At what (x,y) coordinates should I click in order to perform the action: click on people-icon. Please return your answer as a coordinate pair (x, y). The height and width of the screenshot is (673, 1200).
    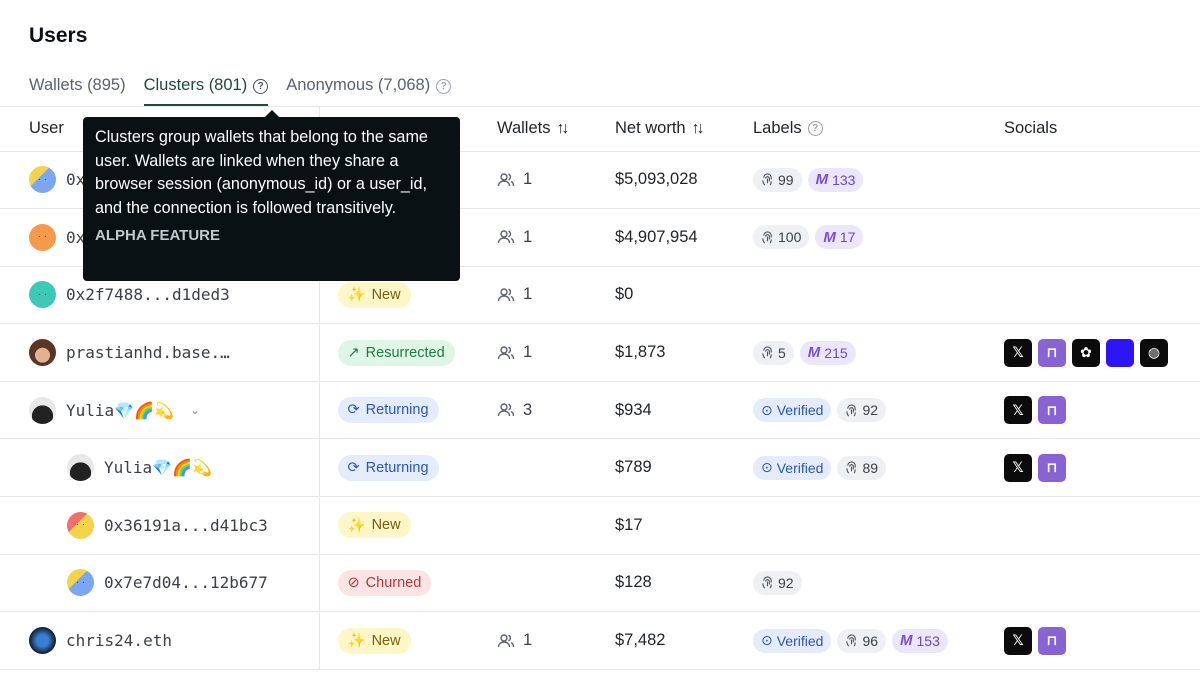
    Looking at the image, I should click on (506, 237).